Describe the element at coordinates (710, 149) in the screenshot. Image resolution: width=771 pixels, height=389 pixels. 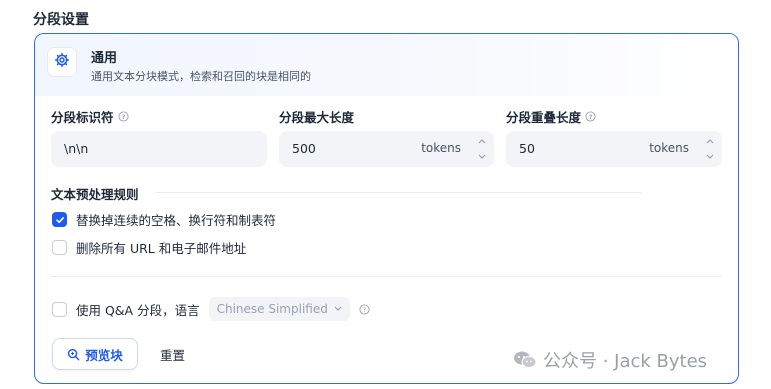
I see `overlap-stepper` at that location.